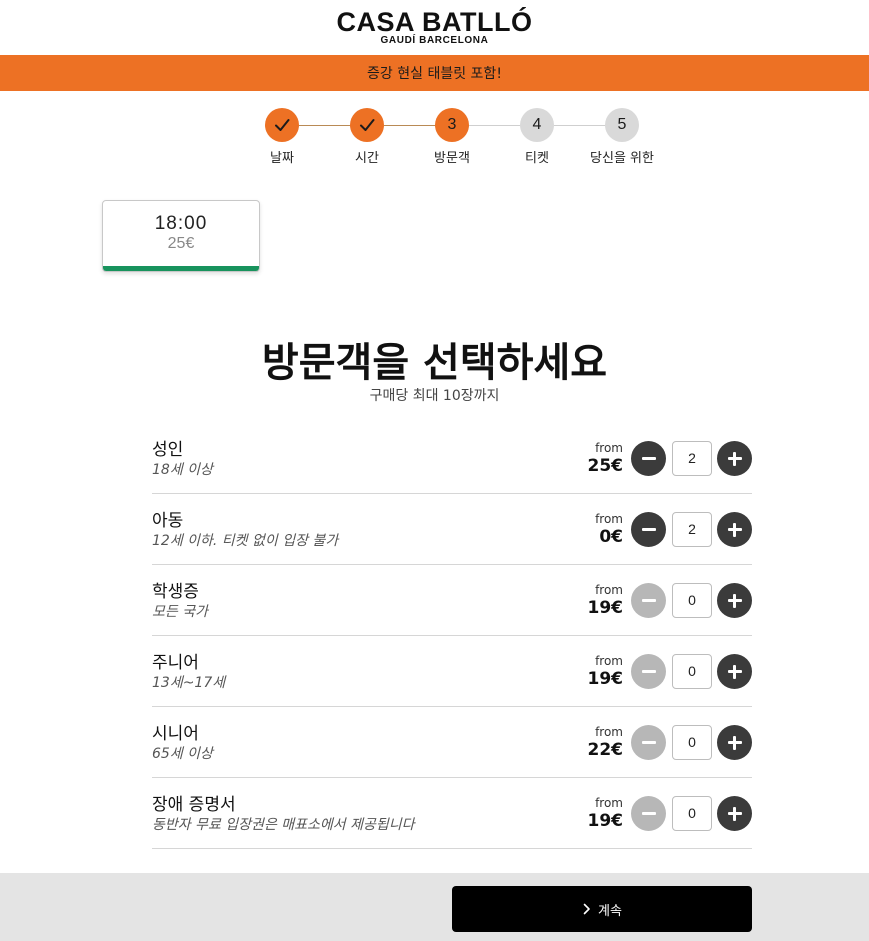 Image resolution: width=869 pixels, height=941 pixels. What do you see at coordinates (452, 742) in the screenshot?
I see `visitor-row-senior: 시니어 65세 이상 from 22€ 0` at bounding box center [452, 742].